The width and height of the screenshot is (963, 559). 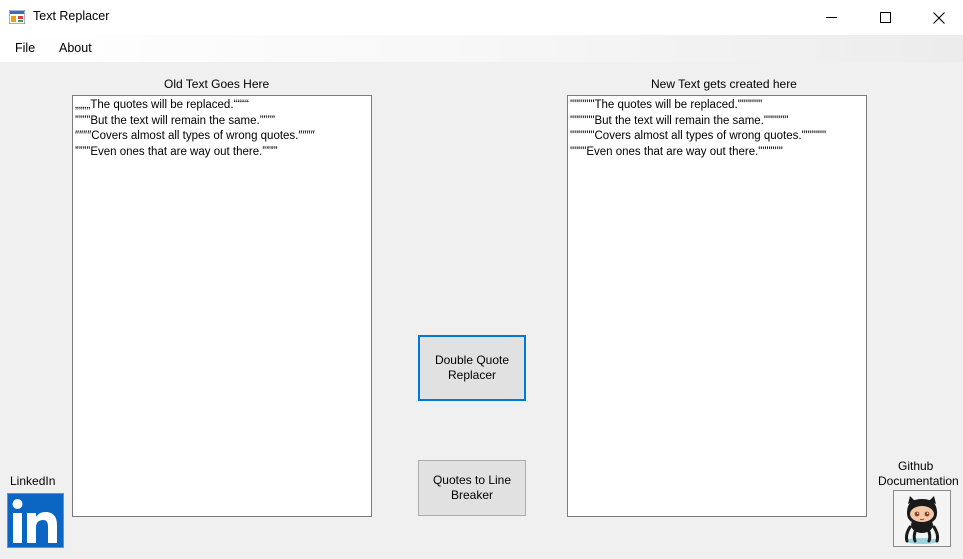 I want to click on quotes-to-line-breaker-button: Quotes to Line Breaker, so click(x=472, y=488).